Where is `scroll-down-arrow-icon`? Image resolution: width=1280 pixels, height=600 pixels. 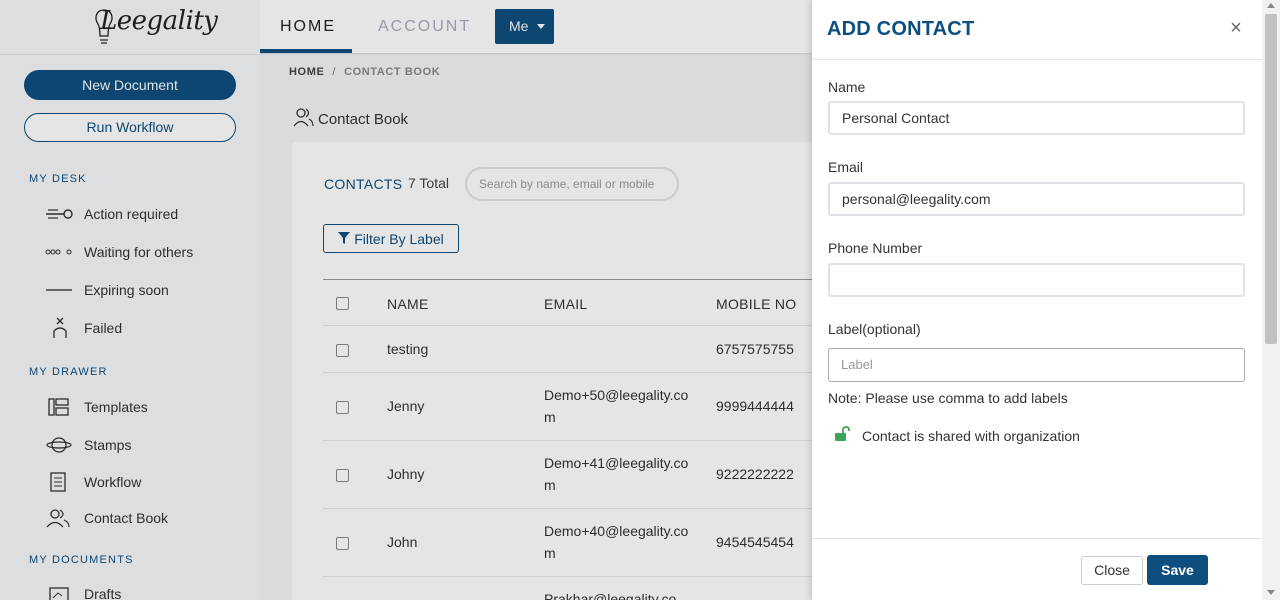 scroll-down-arrow-icon is located at coordinates (1271, 592).